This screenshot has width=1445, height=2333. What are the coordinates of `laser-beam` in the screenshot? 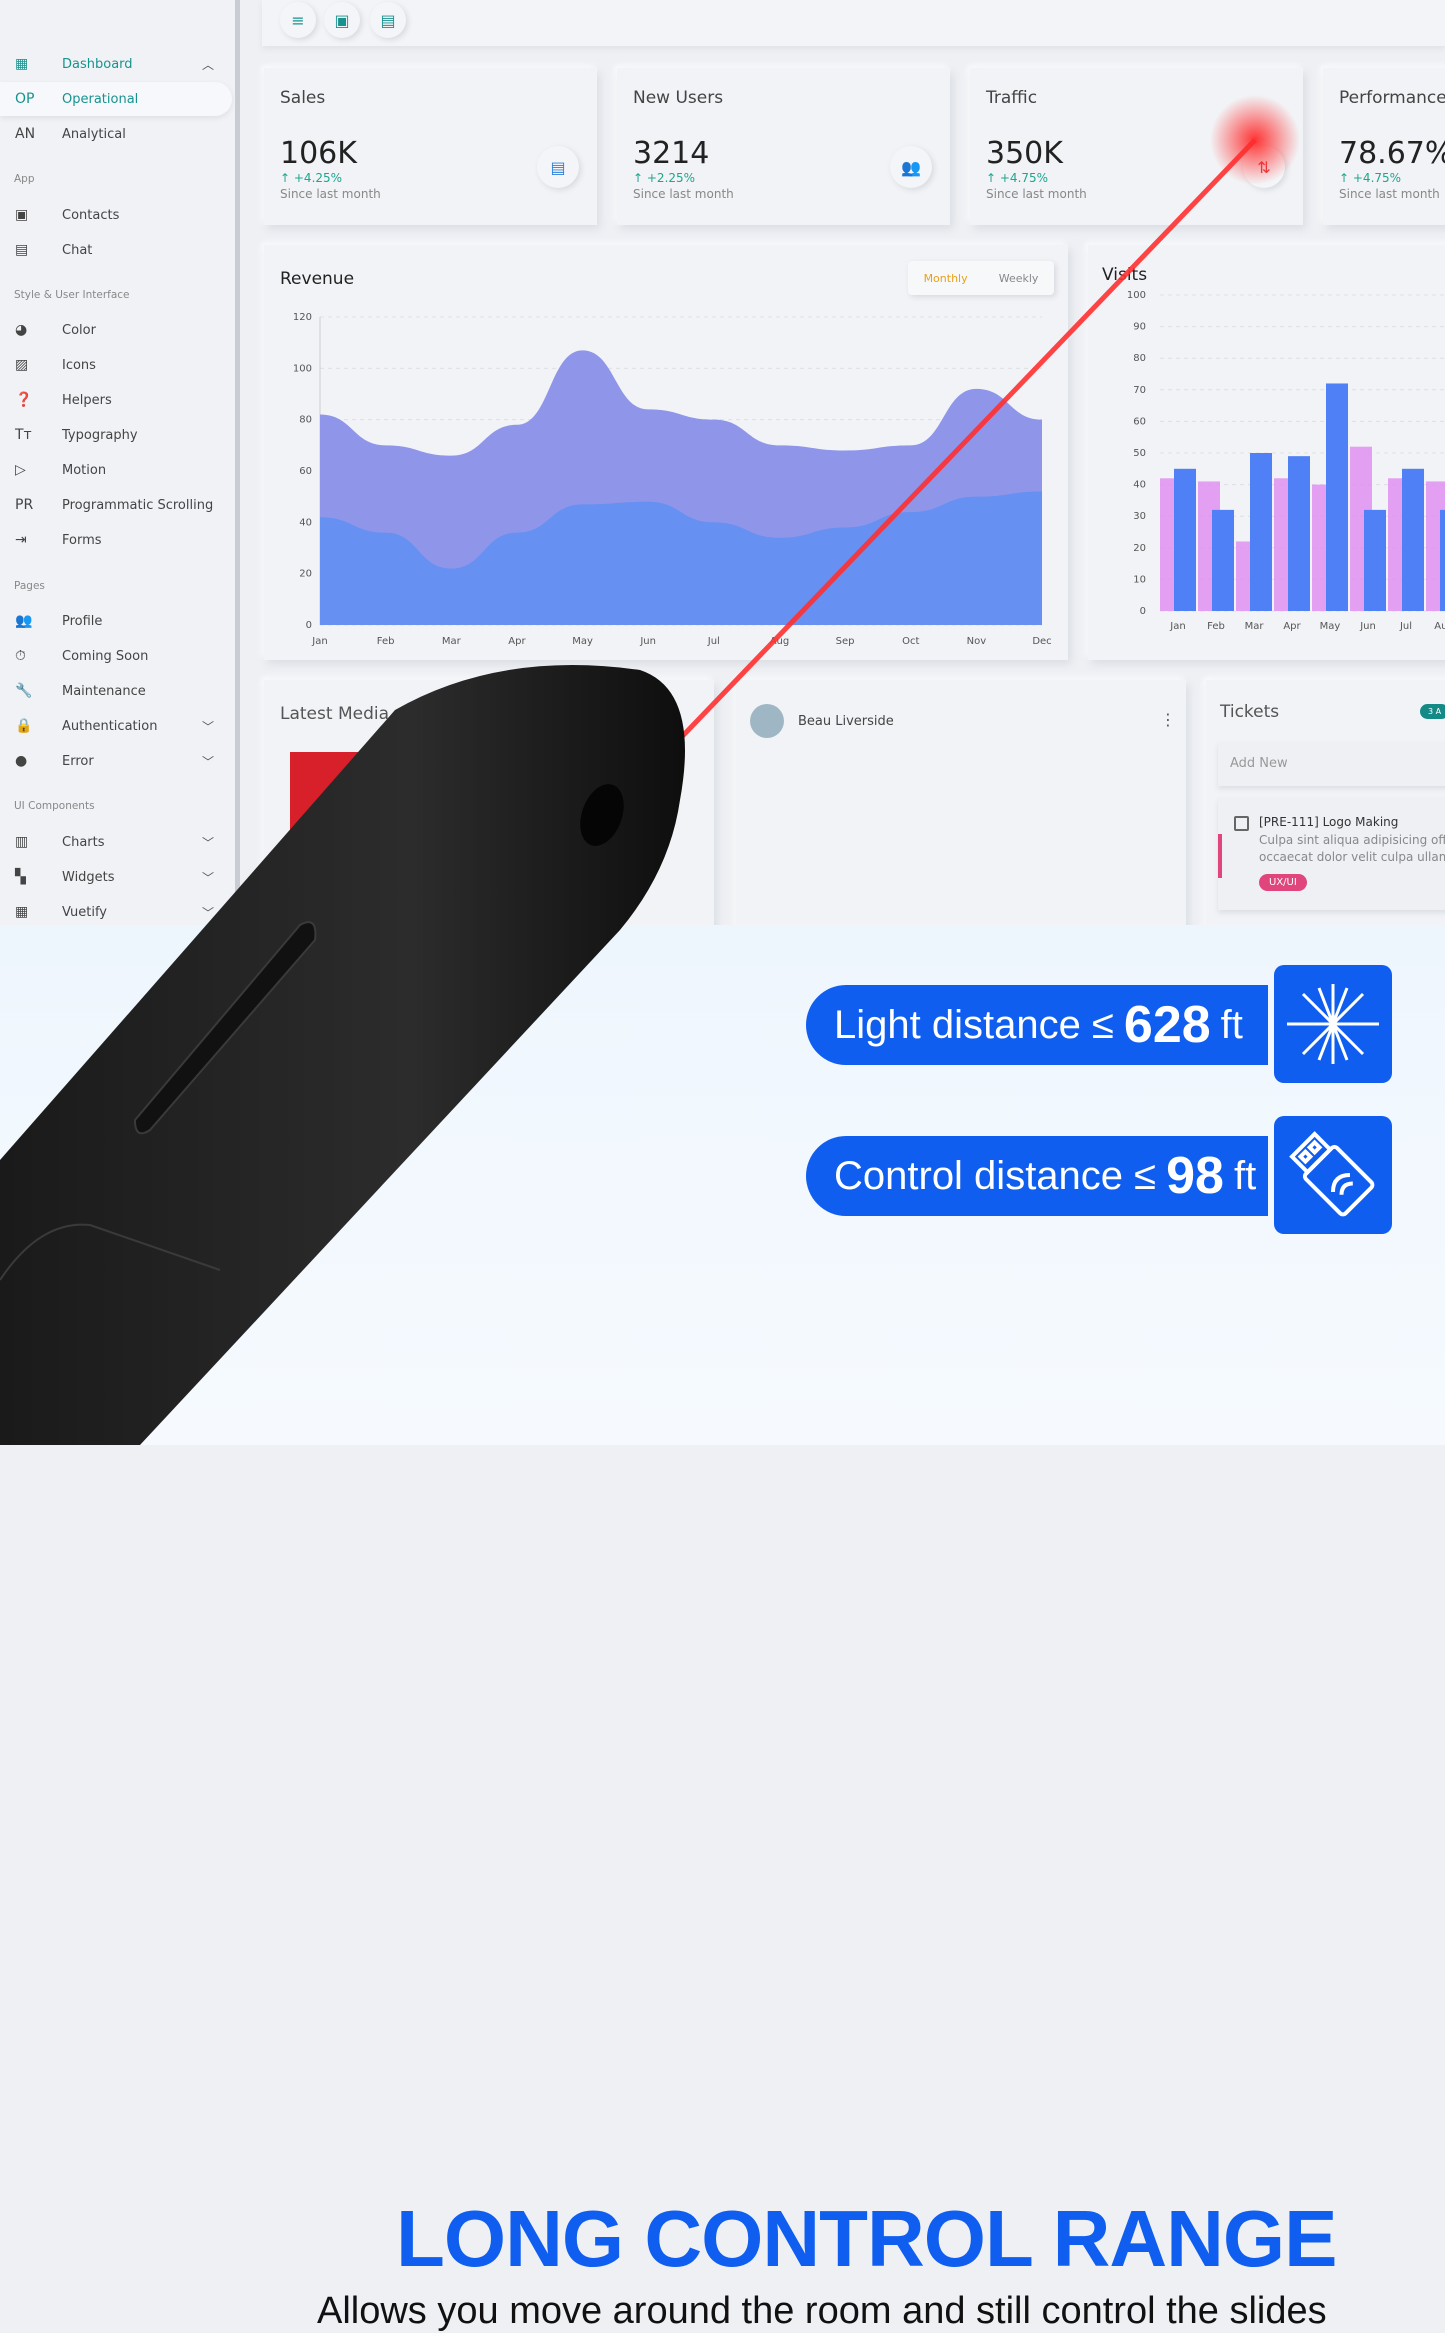 It's located at (927, 481).